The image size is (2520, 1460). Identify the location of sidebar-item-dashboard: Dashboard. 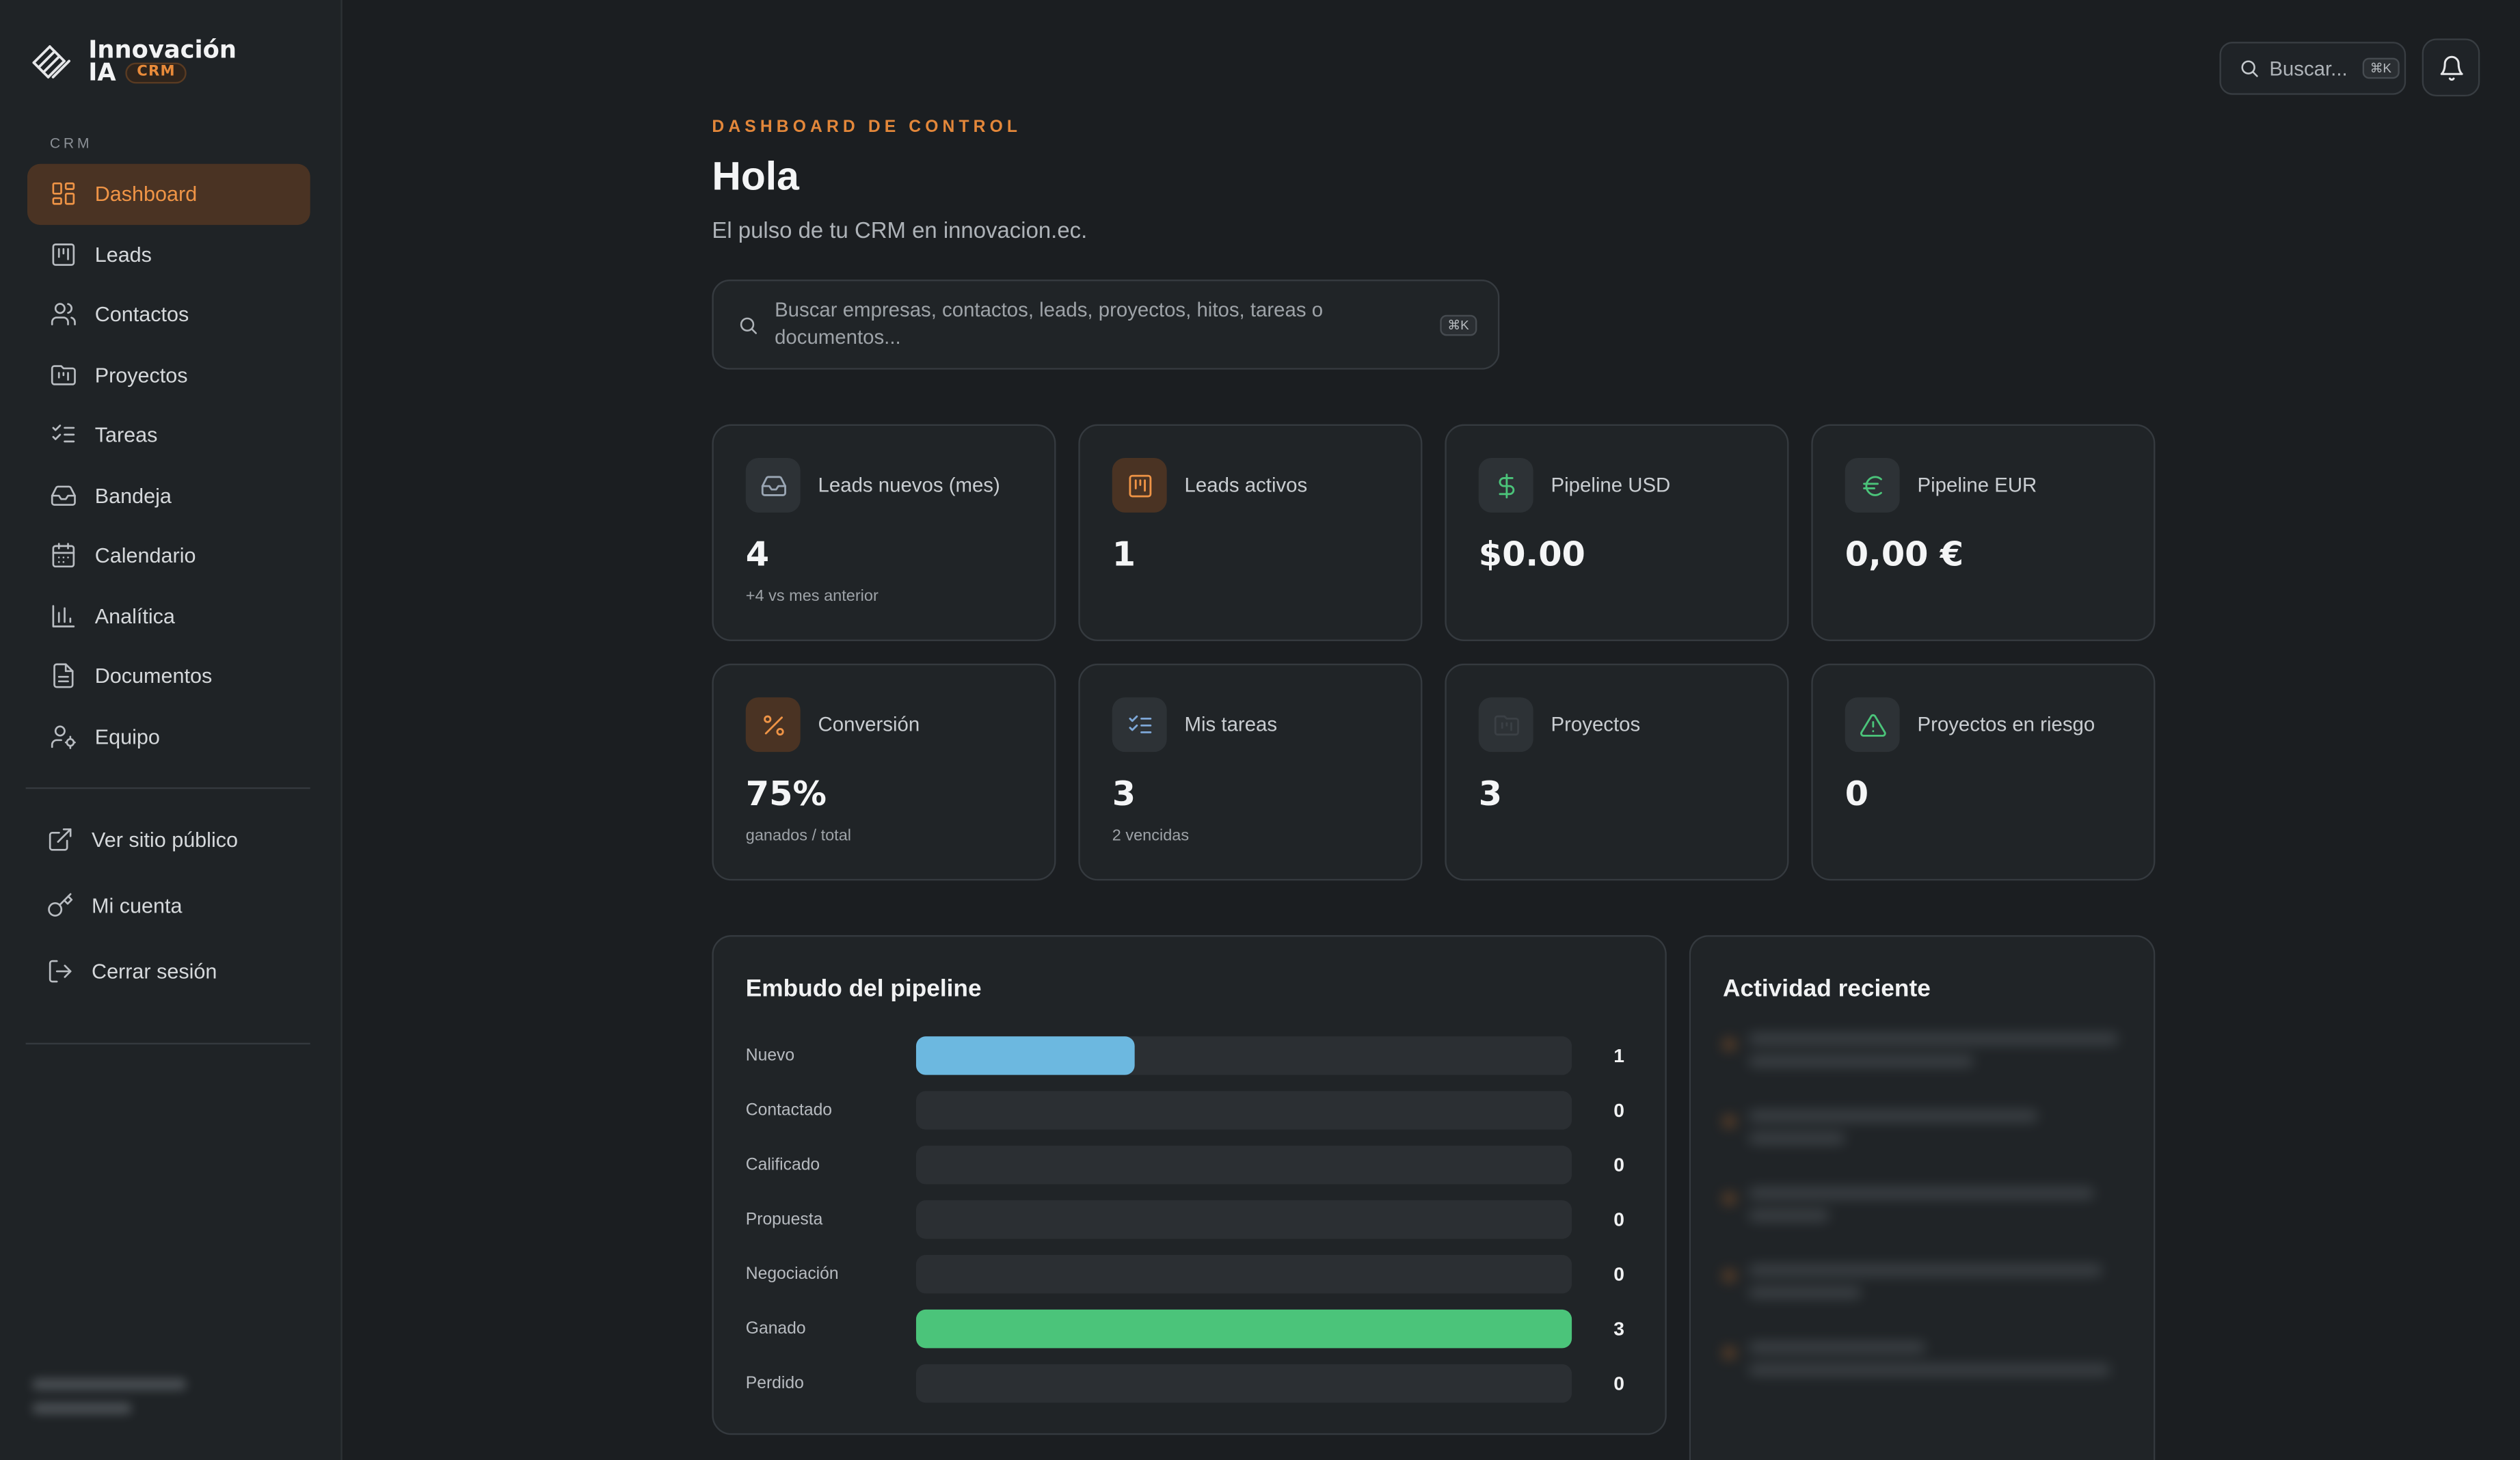
(168, 193).